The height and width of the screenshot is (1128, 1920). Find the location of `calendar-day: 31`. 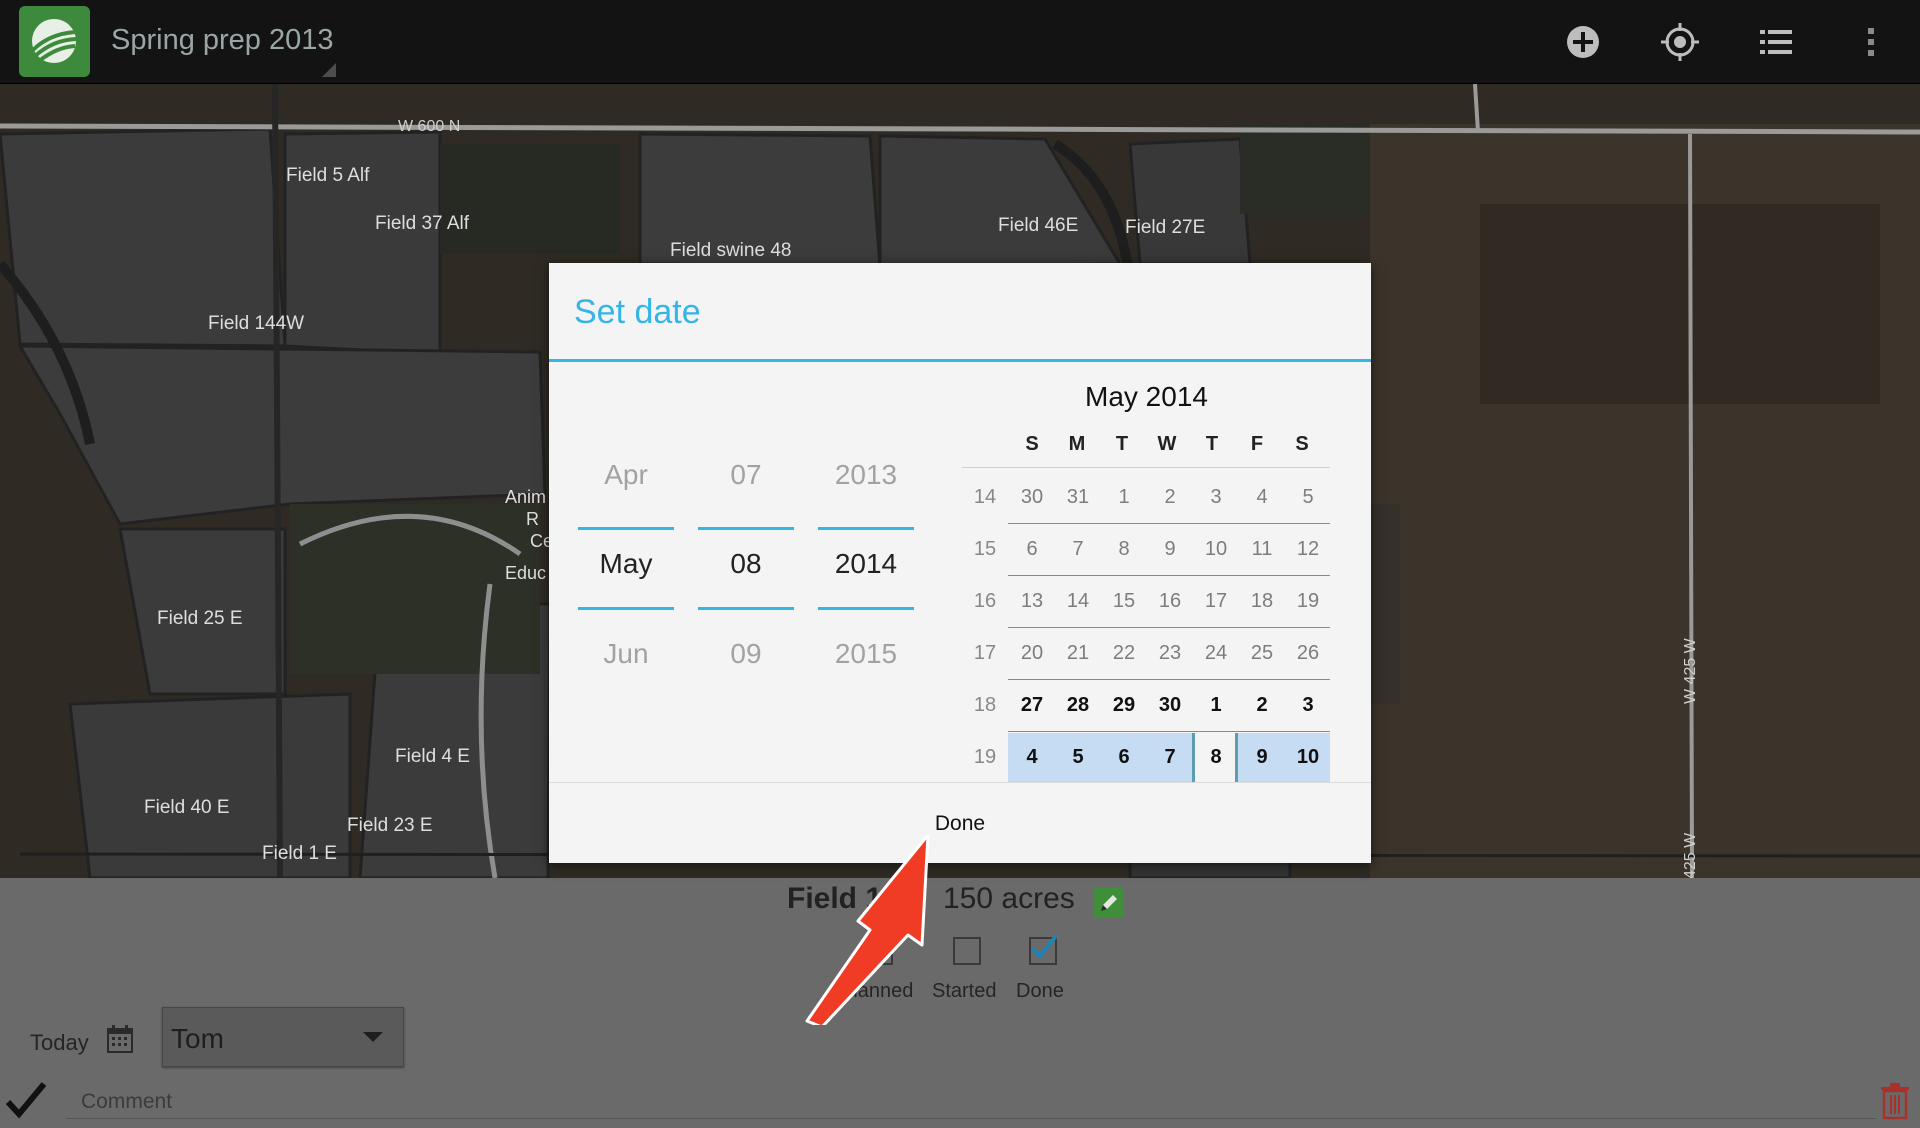

calendar-day: 31 is located at coordinates (1078, 497).